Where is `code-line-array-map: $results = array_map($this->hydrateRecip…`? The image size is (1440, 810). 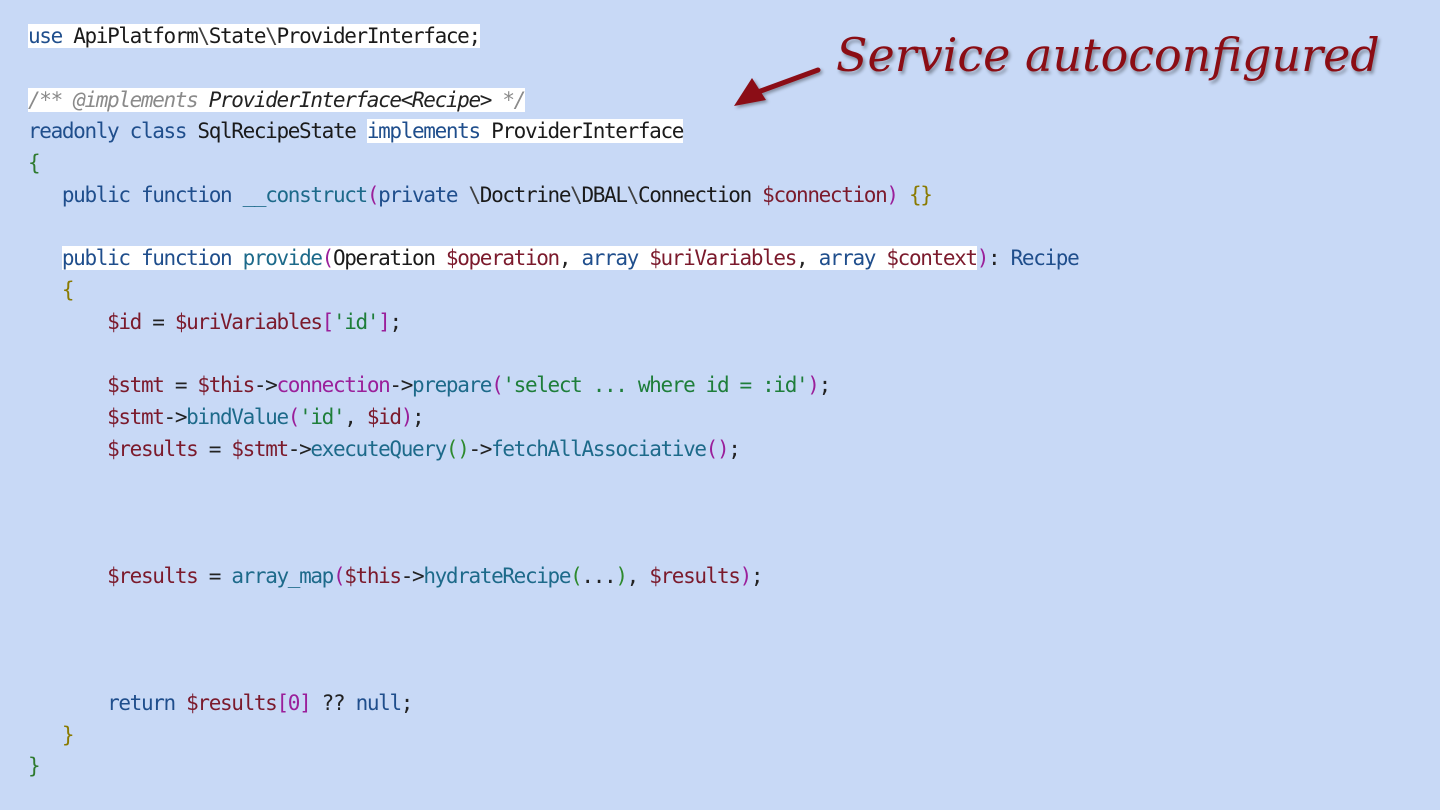
code-line-array-map: $results = array_map($this->hydrateRecip… is located at coordinates (553, 577).